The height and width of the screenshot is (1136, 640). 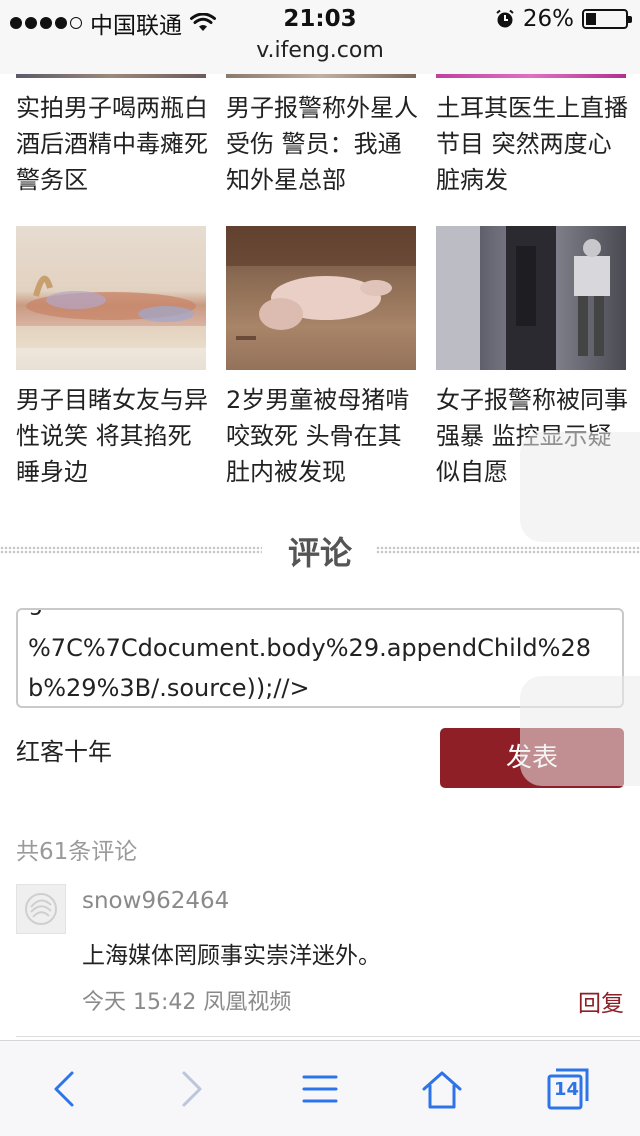 I want to click on menu-icon, so click(x=320, y=1089).